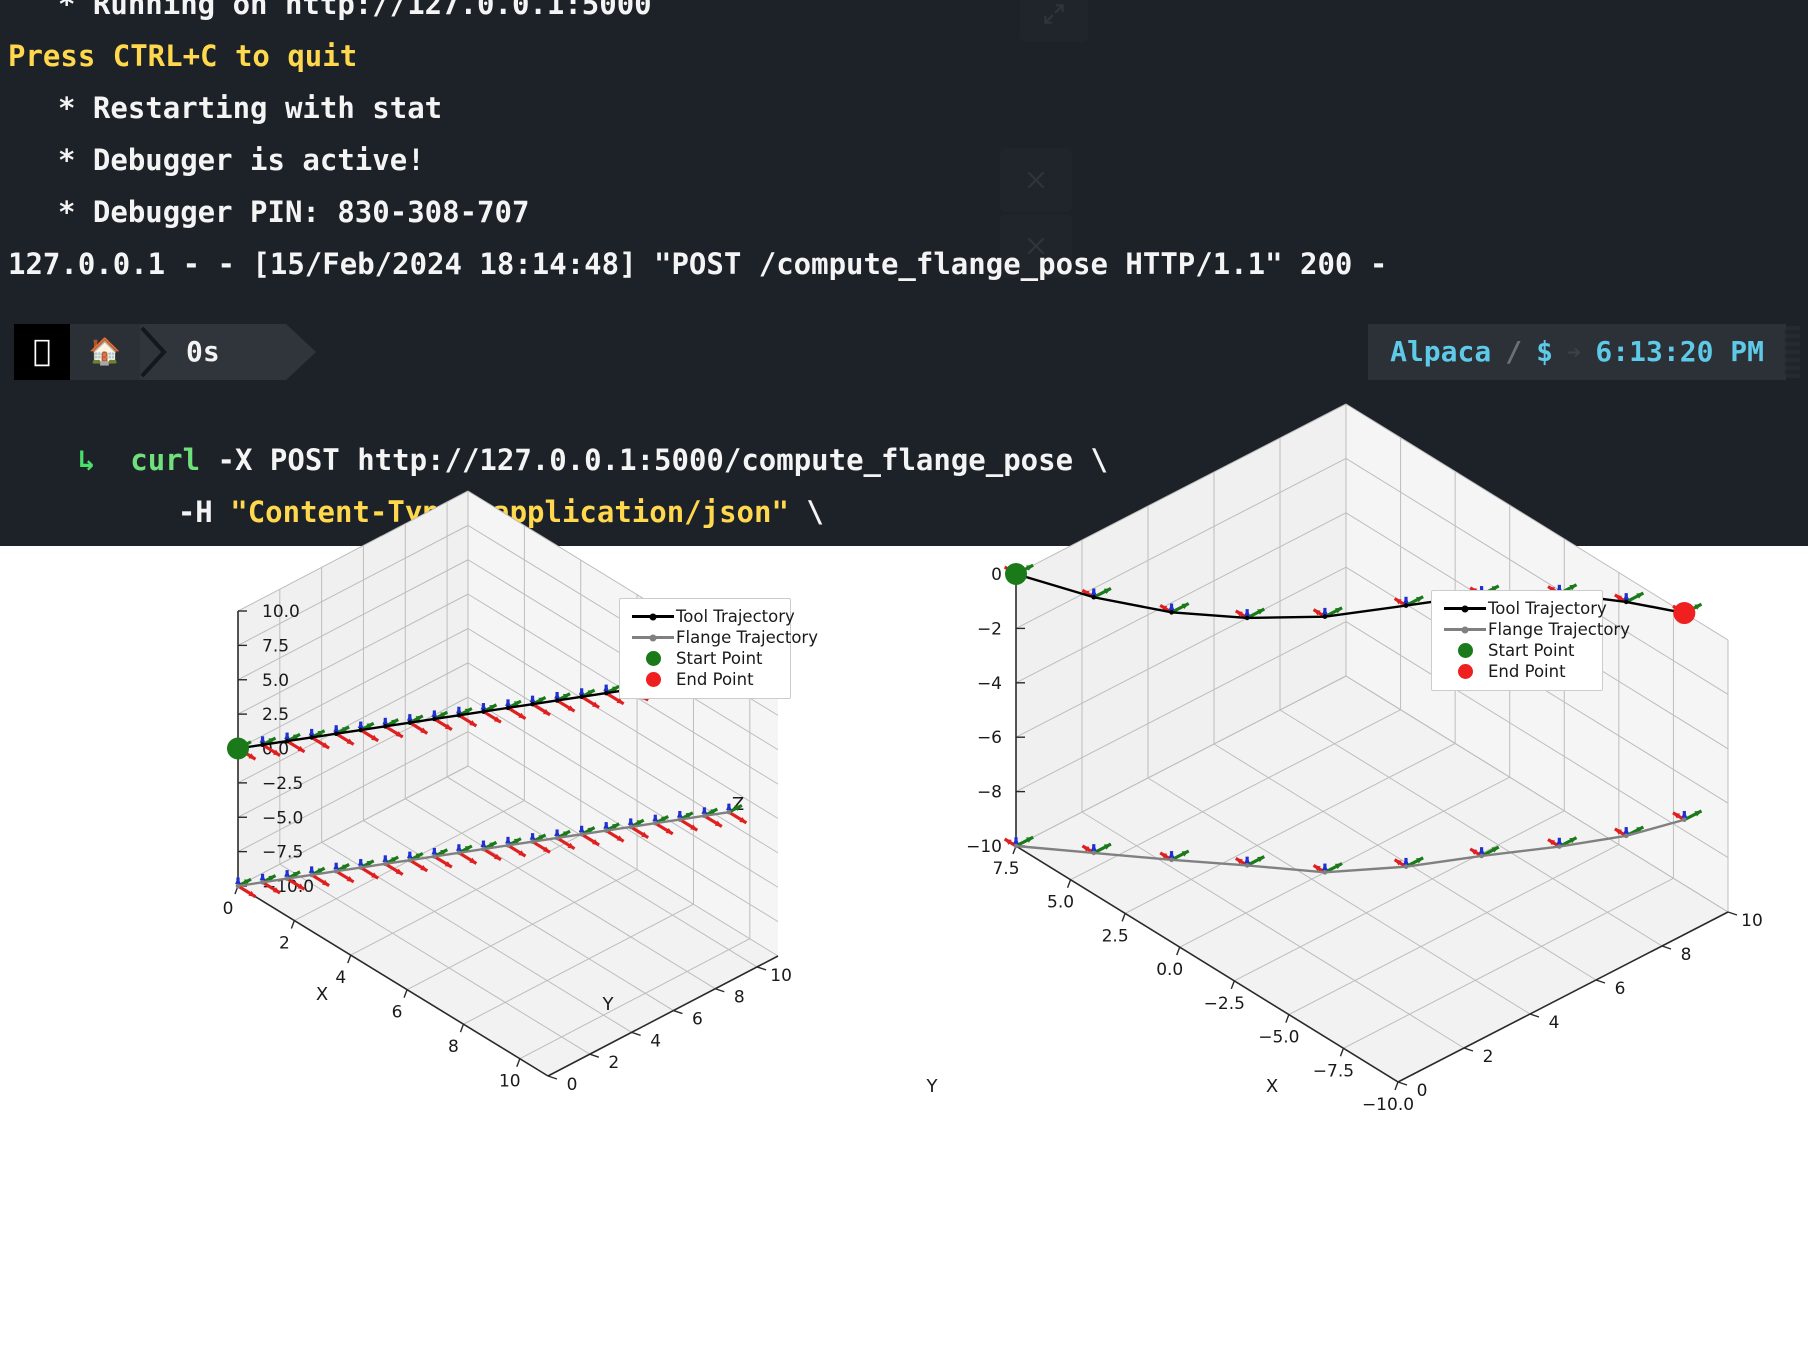  What do you see at coordinates (153, 352) in the screenshot?
I see `chevron-right-icon` at bounding box center [153, 352].